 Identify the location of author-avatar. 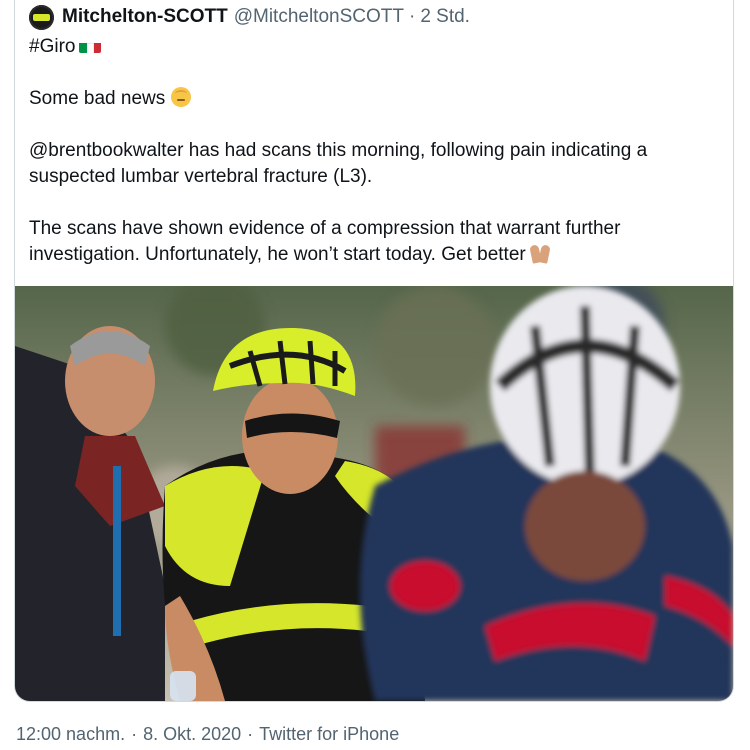
(41, 17).